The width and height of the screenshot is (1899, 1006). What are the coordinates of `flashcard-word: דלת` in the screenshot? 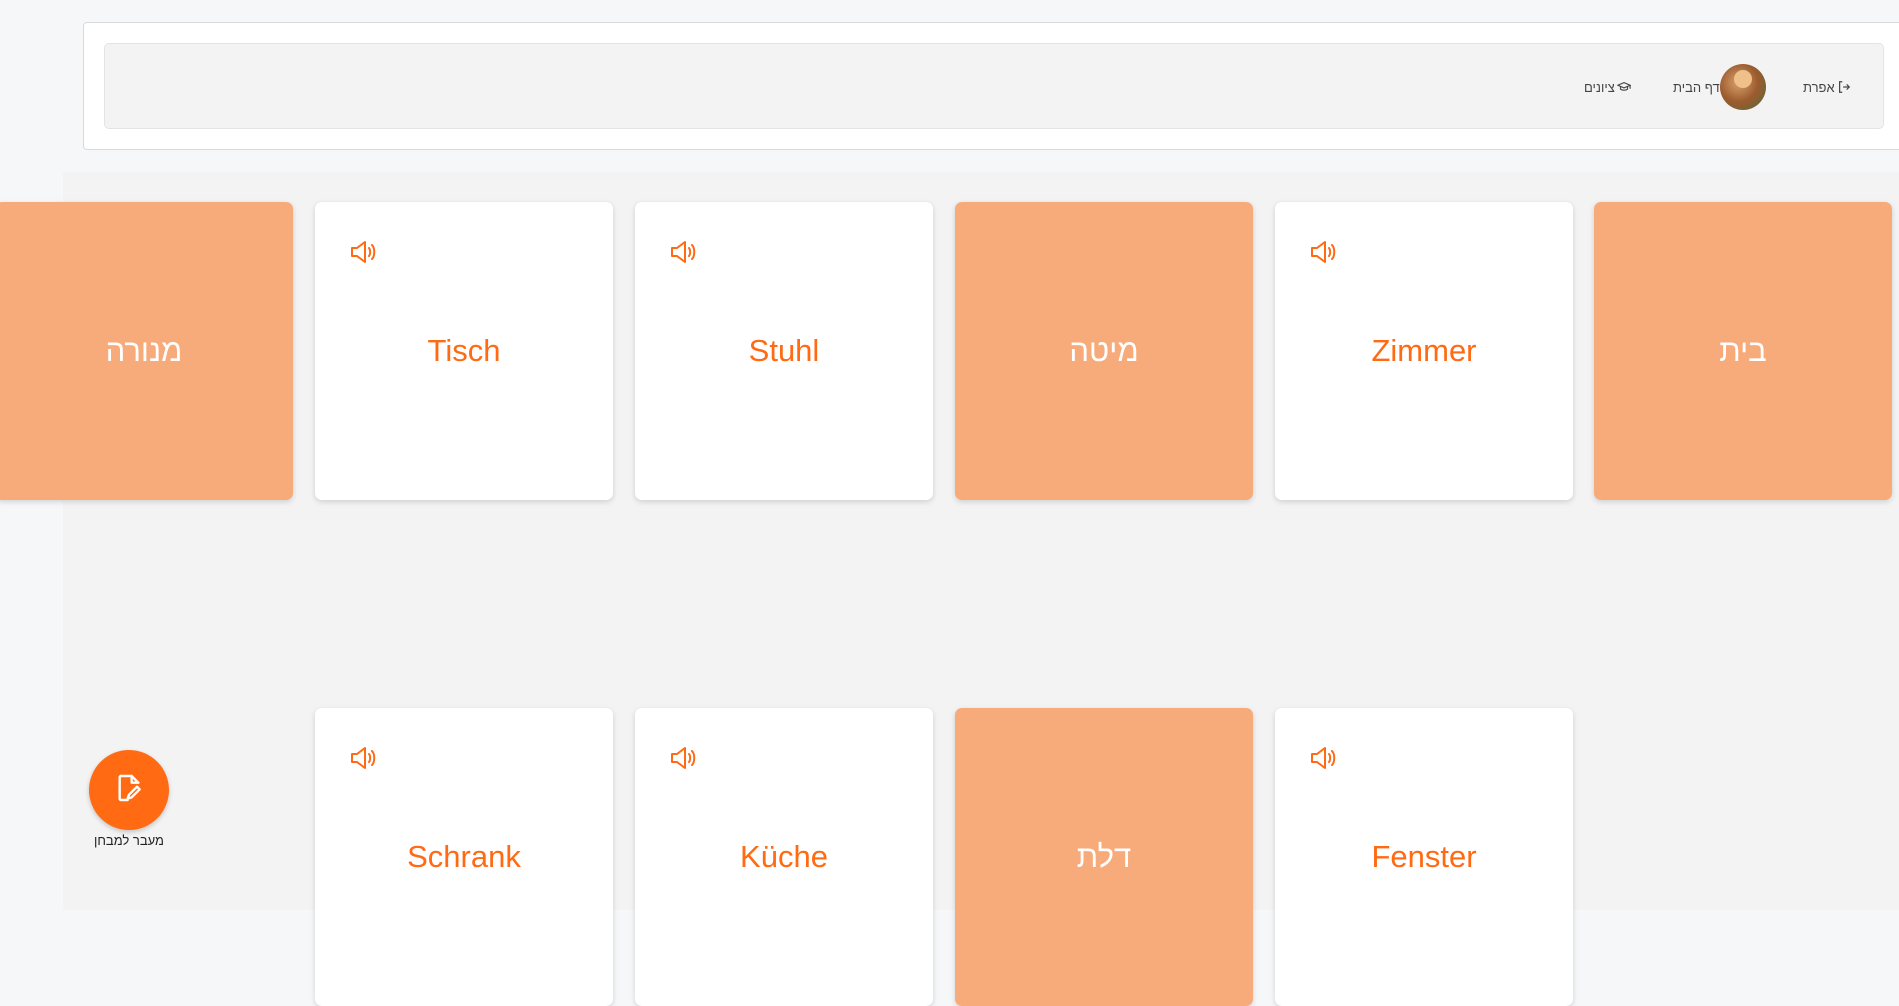 It's located at (1104, 856).